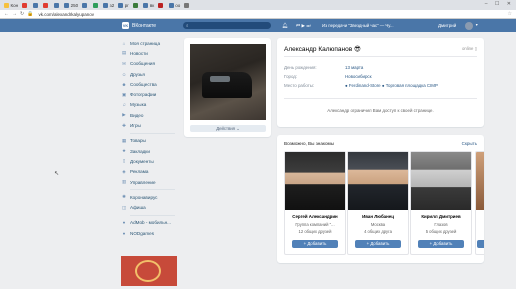 The height and width of the screenshot is (289, 516). Describe the element at coordinates (315, 216) in the screenshot. I see `friend-name: Сергей Александрин` at that location.